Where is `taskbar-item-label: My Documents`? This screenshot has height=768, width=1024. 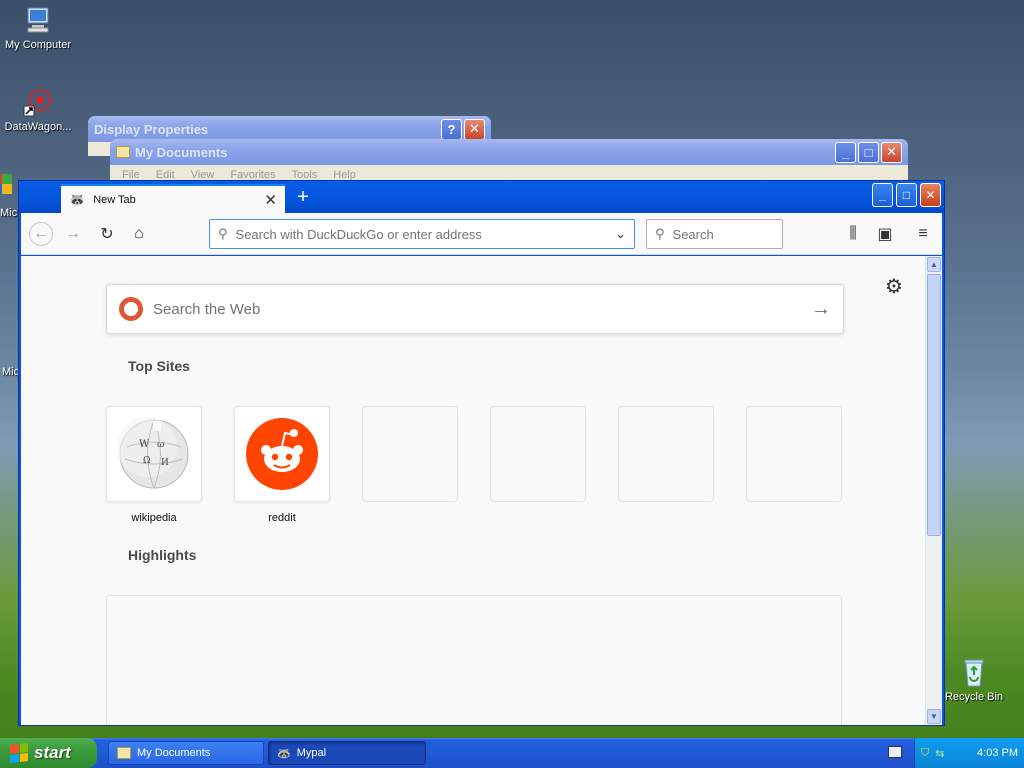 taskbar-item-label: My Documents is located at coordinates (174, 753).